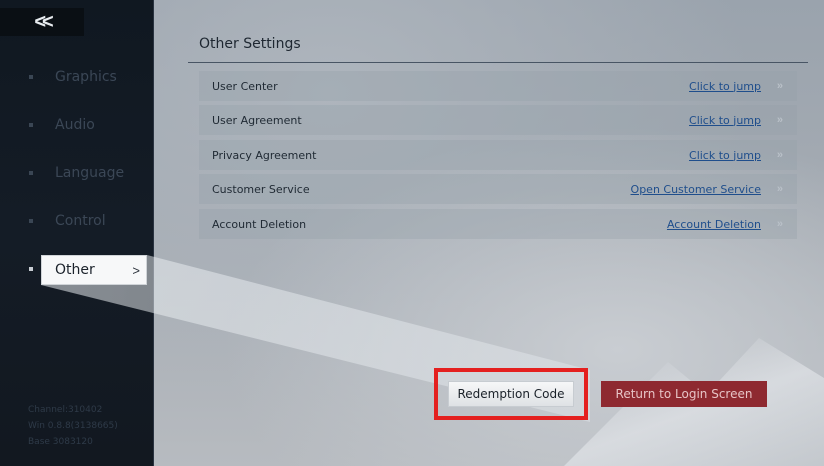 This screenshot has height=466, width=824. I want to click on version-win: Win 0.8.8(3138665), so click(73, 426).